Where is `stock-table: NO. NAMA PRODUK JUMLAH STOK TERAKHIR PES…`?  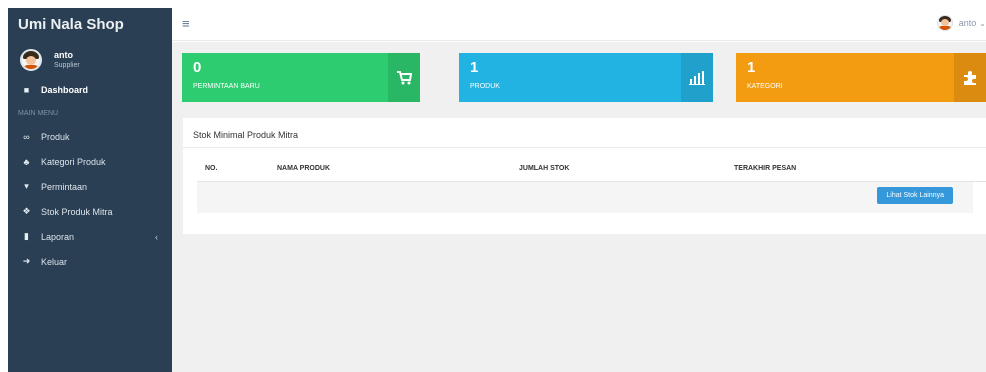 stock-table: NO. NAMA PRODUK JUMLAH STOK TERAKHIR PES… is located at coordinates (591, 184).